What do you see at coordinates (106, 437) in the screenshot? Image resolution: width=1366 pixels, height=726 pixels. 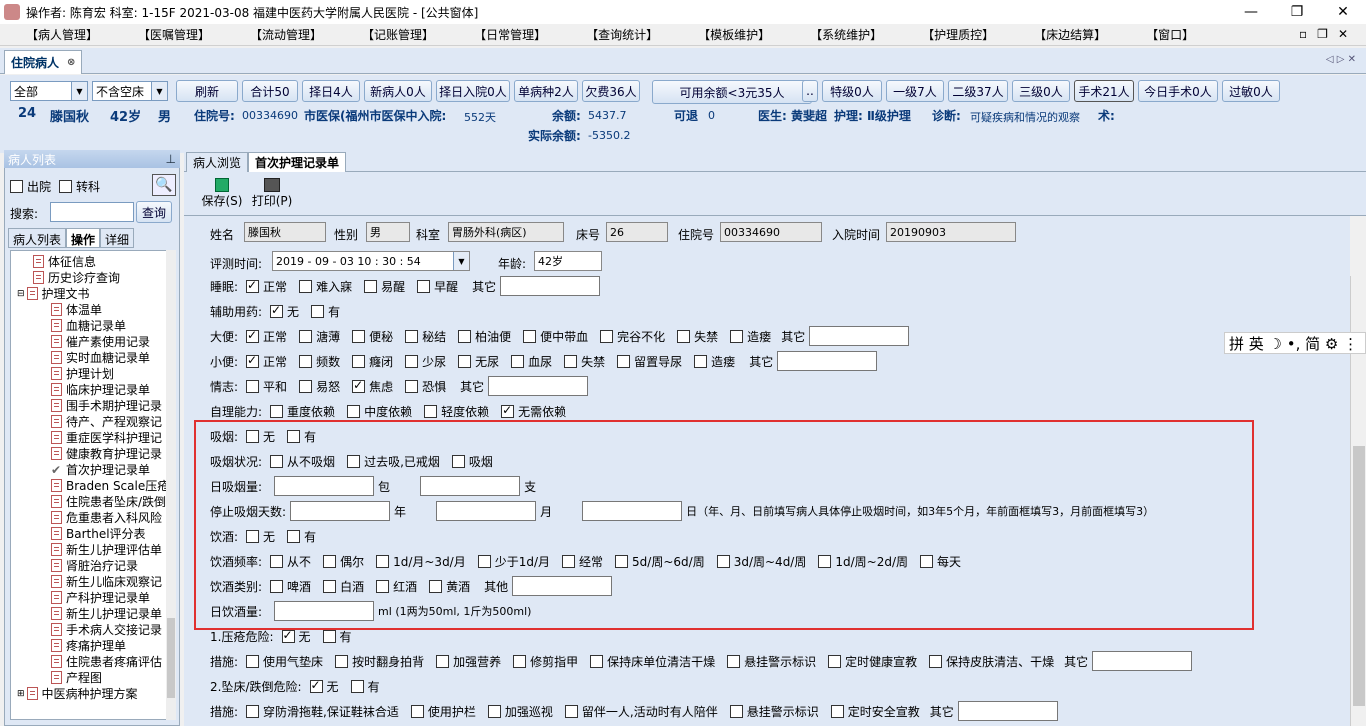 I see `tree-item: 重症医学科护理记` at bounding box center [106, 437].